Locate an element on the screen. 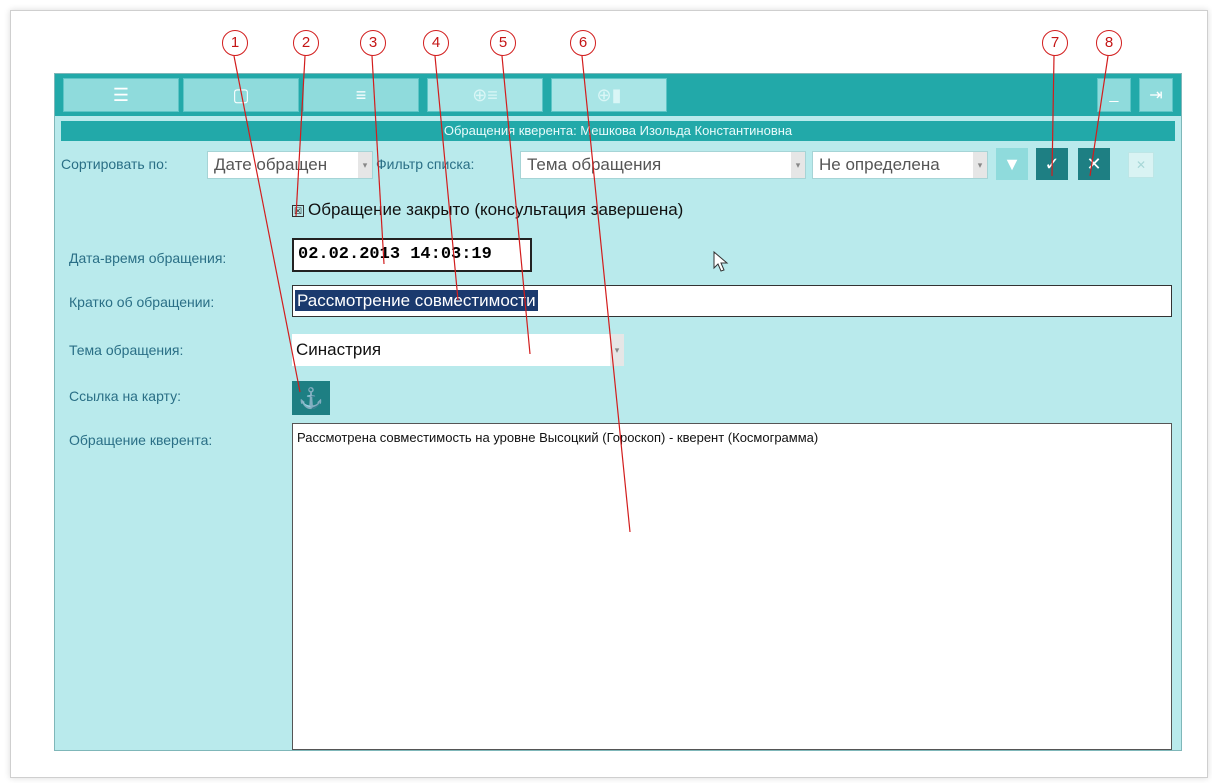 Image resolution: width=1212 pixels, height=783 pixels. callout-1: 1 is located at coordinates (235, 43).